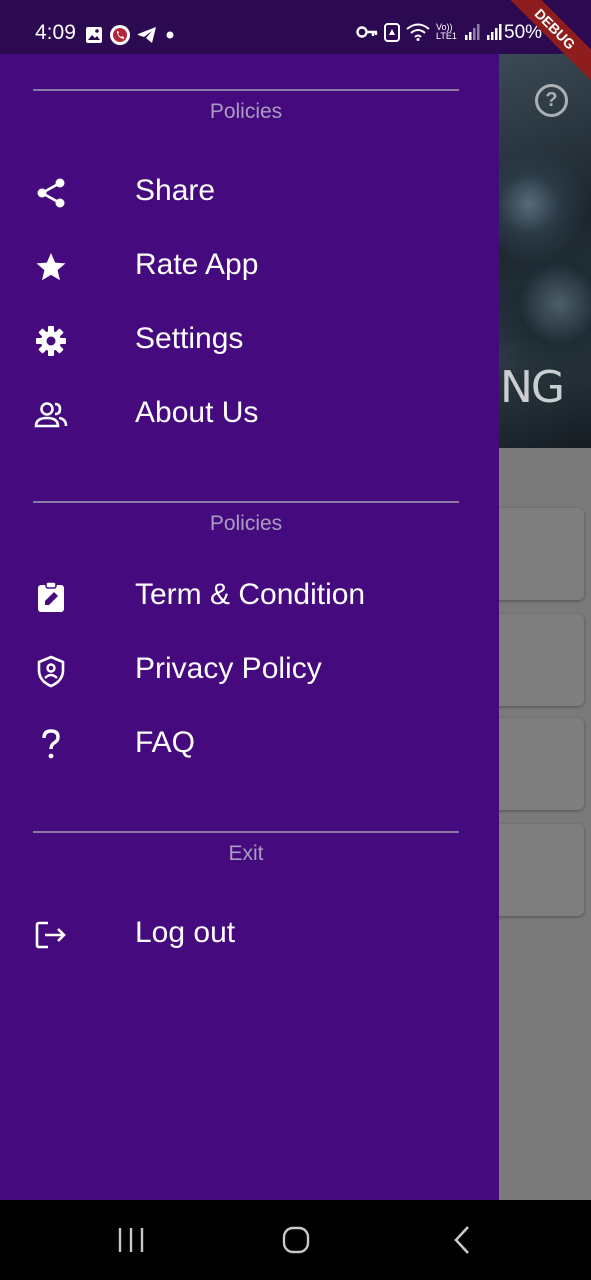  I want to click on more-notifications-dot-icon, so click(170, 35).